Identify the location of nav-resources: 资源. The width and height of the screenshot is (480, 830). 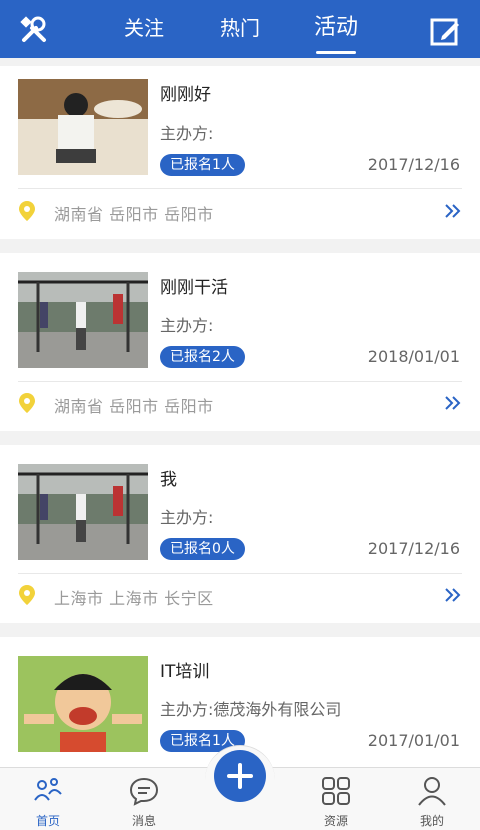
(336, 799).